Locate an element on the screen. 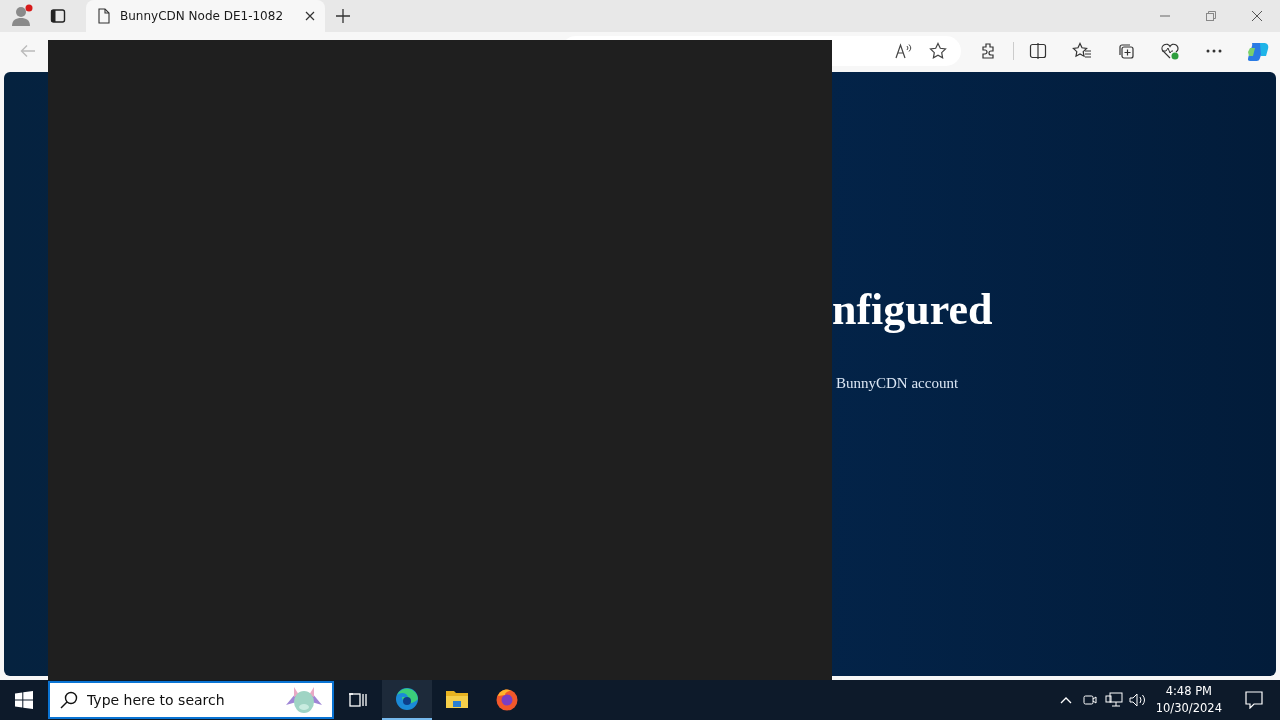  more-icon is located at coordinates (1214, 50).